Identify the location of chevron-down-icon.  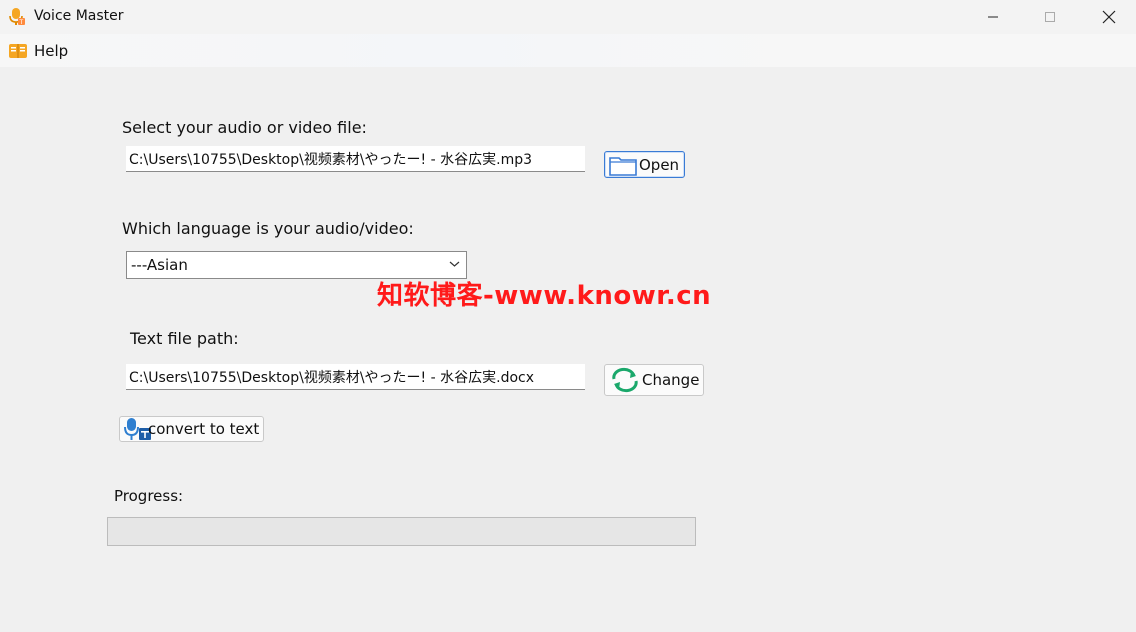
(454, 264).